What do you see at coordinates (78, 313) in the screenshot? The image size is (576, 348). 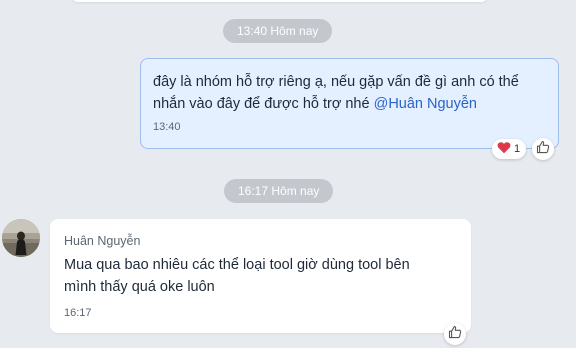 I see `message-time: 16:17` at bounding box center [78, 313].